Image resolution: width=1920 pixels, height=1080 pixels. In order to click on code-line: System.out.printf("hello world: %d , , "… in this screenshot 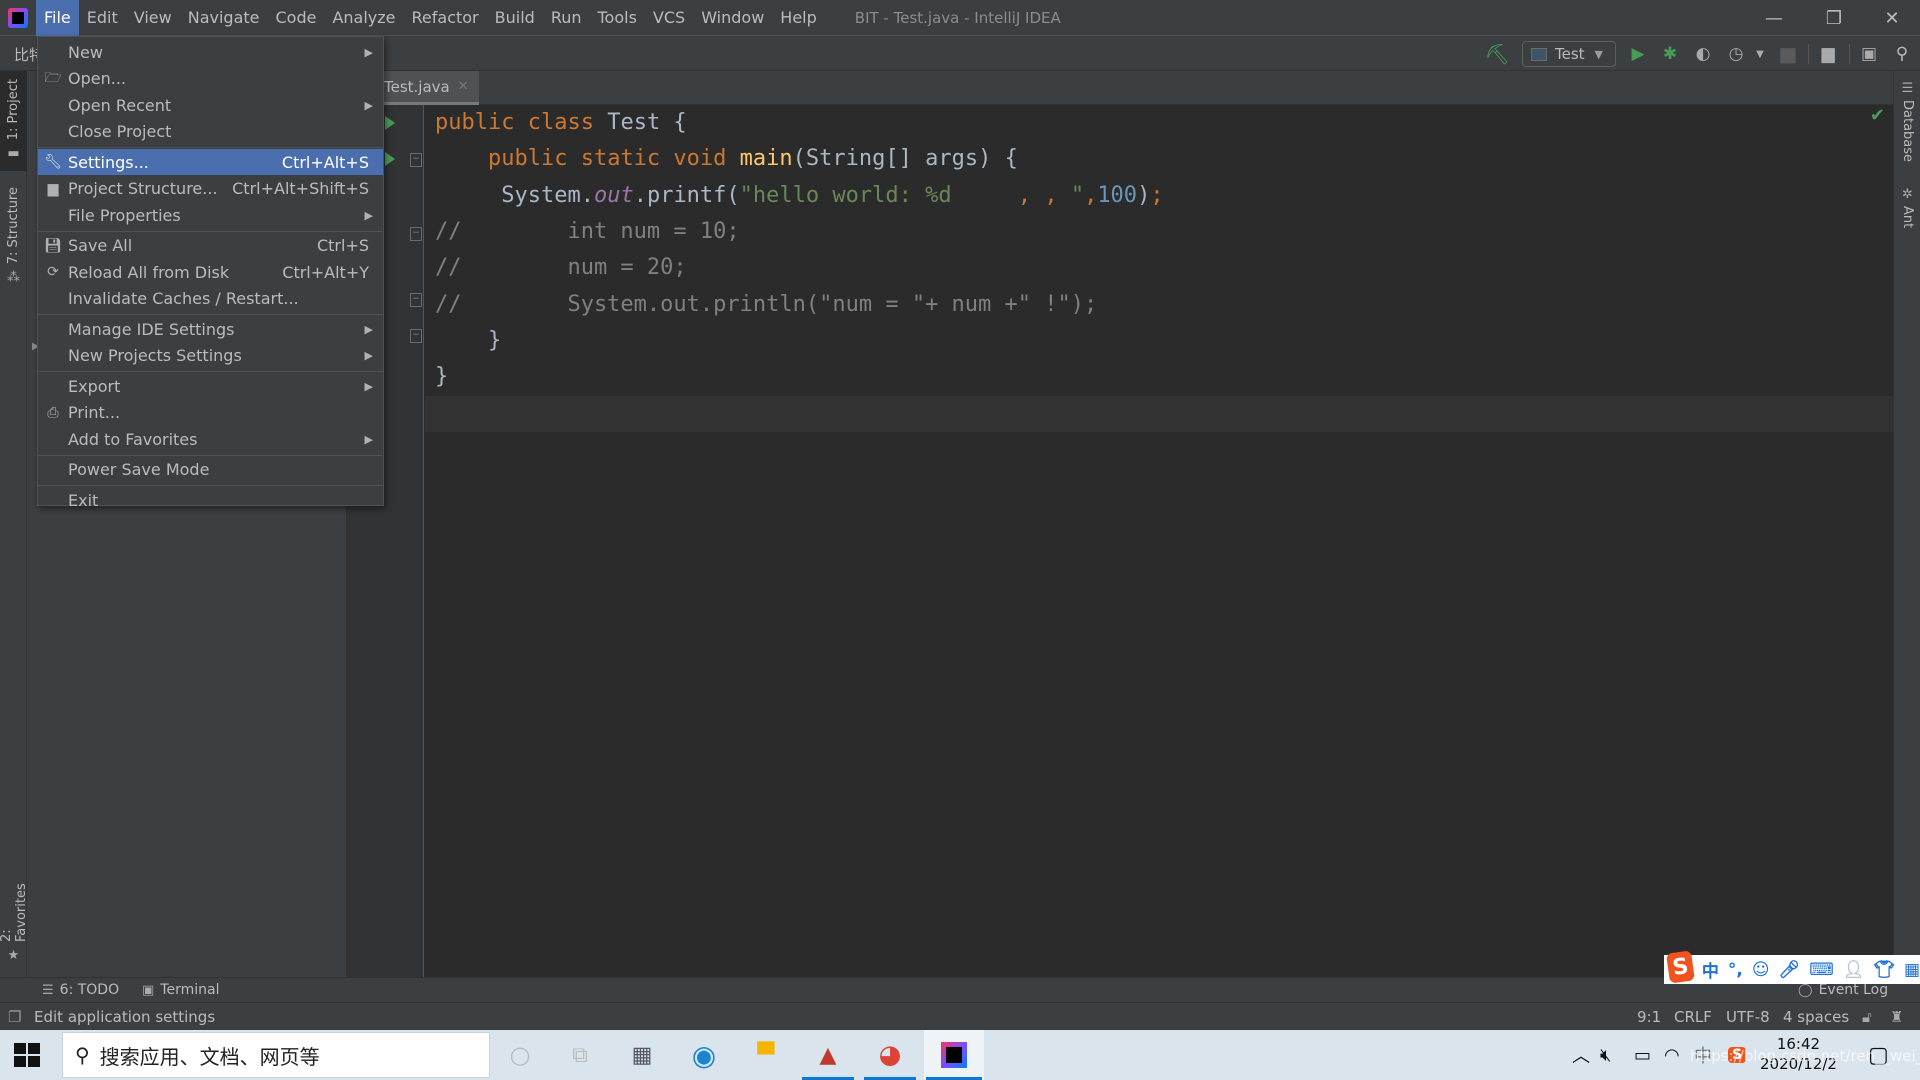, I will do `click(799, 196)`.